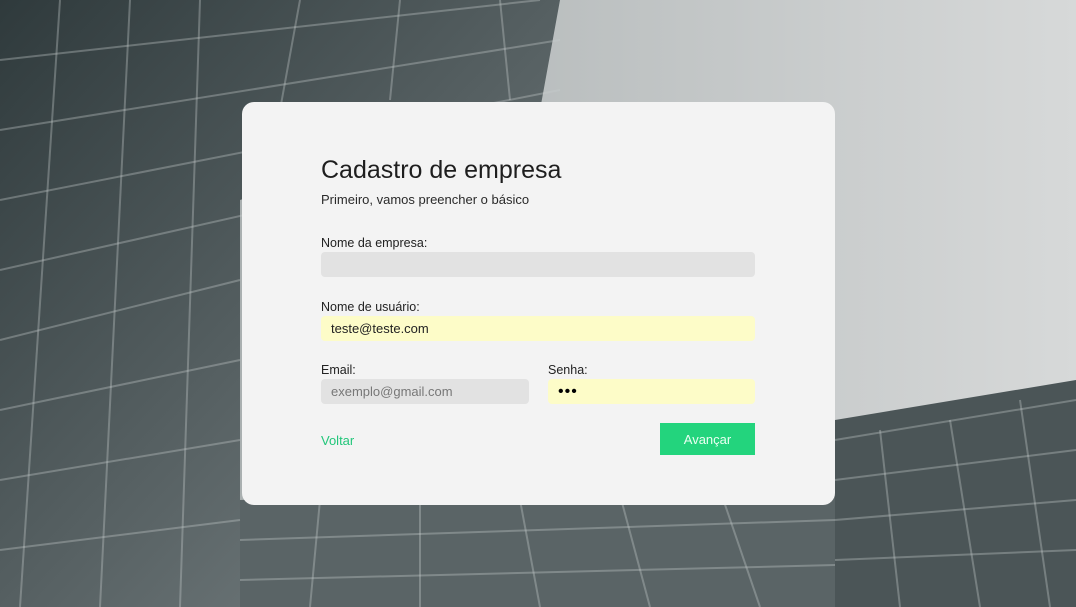 This screenshot has height=607, width=1076. What do you see at coordinates (538, 328) in the screenshot?
I see `username-field: teste@teste.com` at bounding box center [538, 328].